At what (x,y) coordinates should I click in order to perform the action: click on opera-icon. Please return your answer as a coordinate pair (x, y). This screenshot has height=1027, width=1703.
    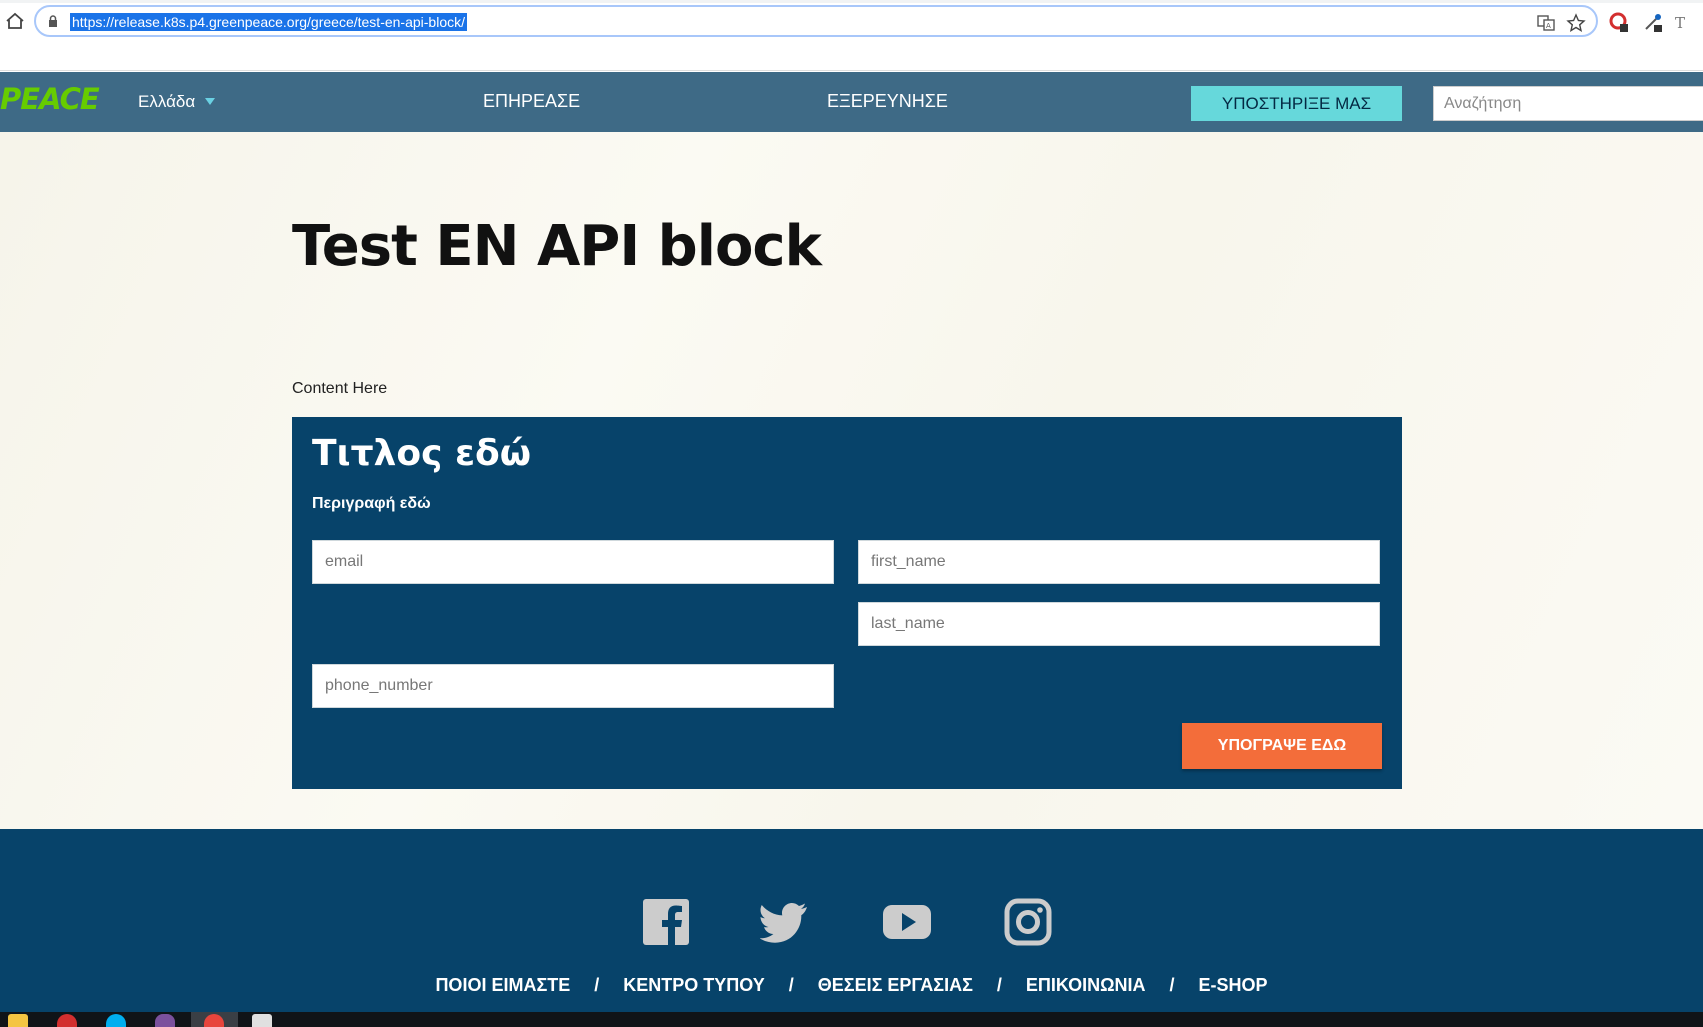
    Looking at the image, I should click on (67, 1020).